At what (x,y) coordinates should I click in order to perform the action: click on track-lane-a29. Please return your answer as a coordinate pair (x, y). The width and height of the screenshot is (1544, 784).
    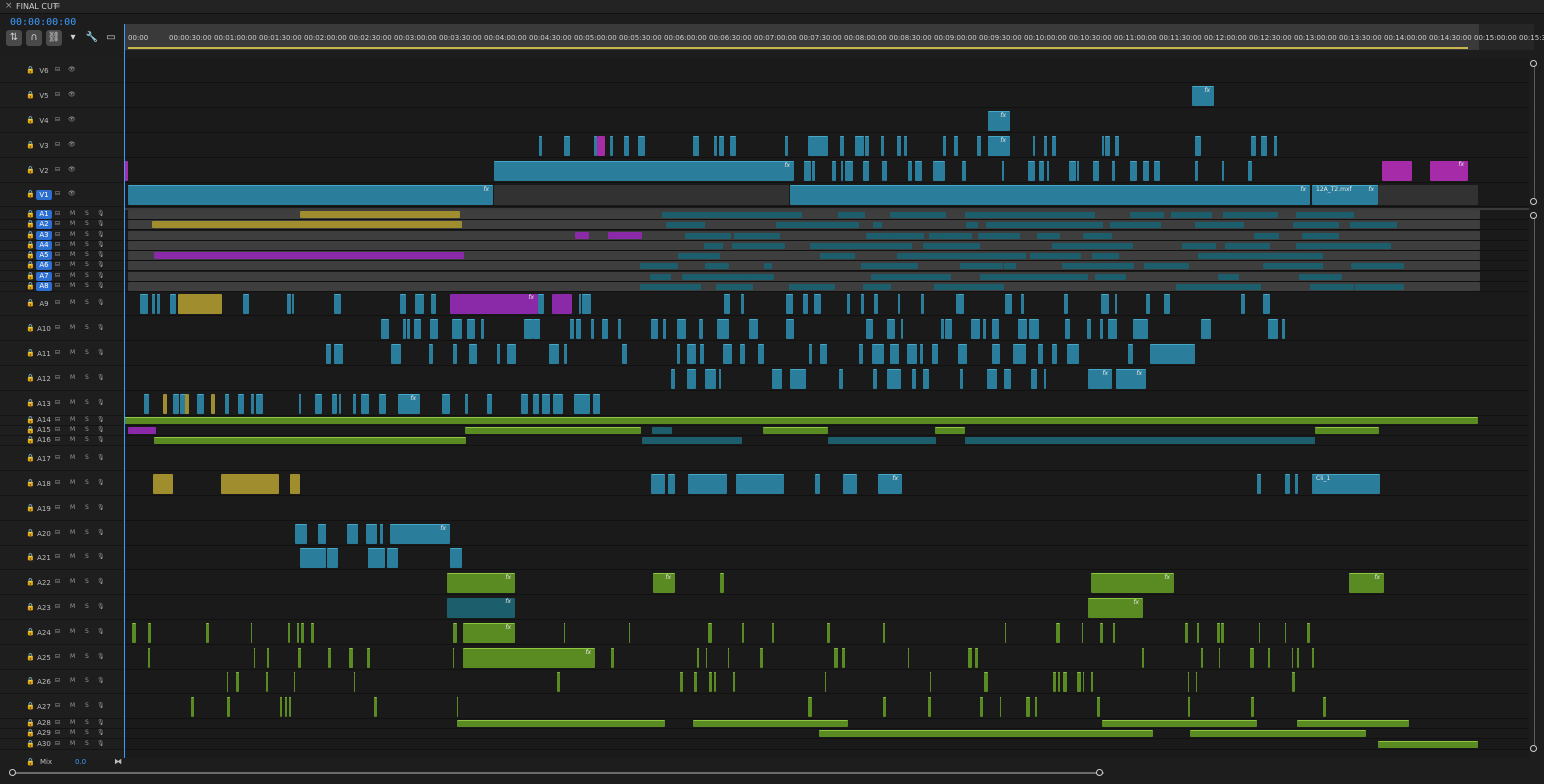
    Looking at the image, I should click on (826, 734).